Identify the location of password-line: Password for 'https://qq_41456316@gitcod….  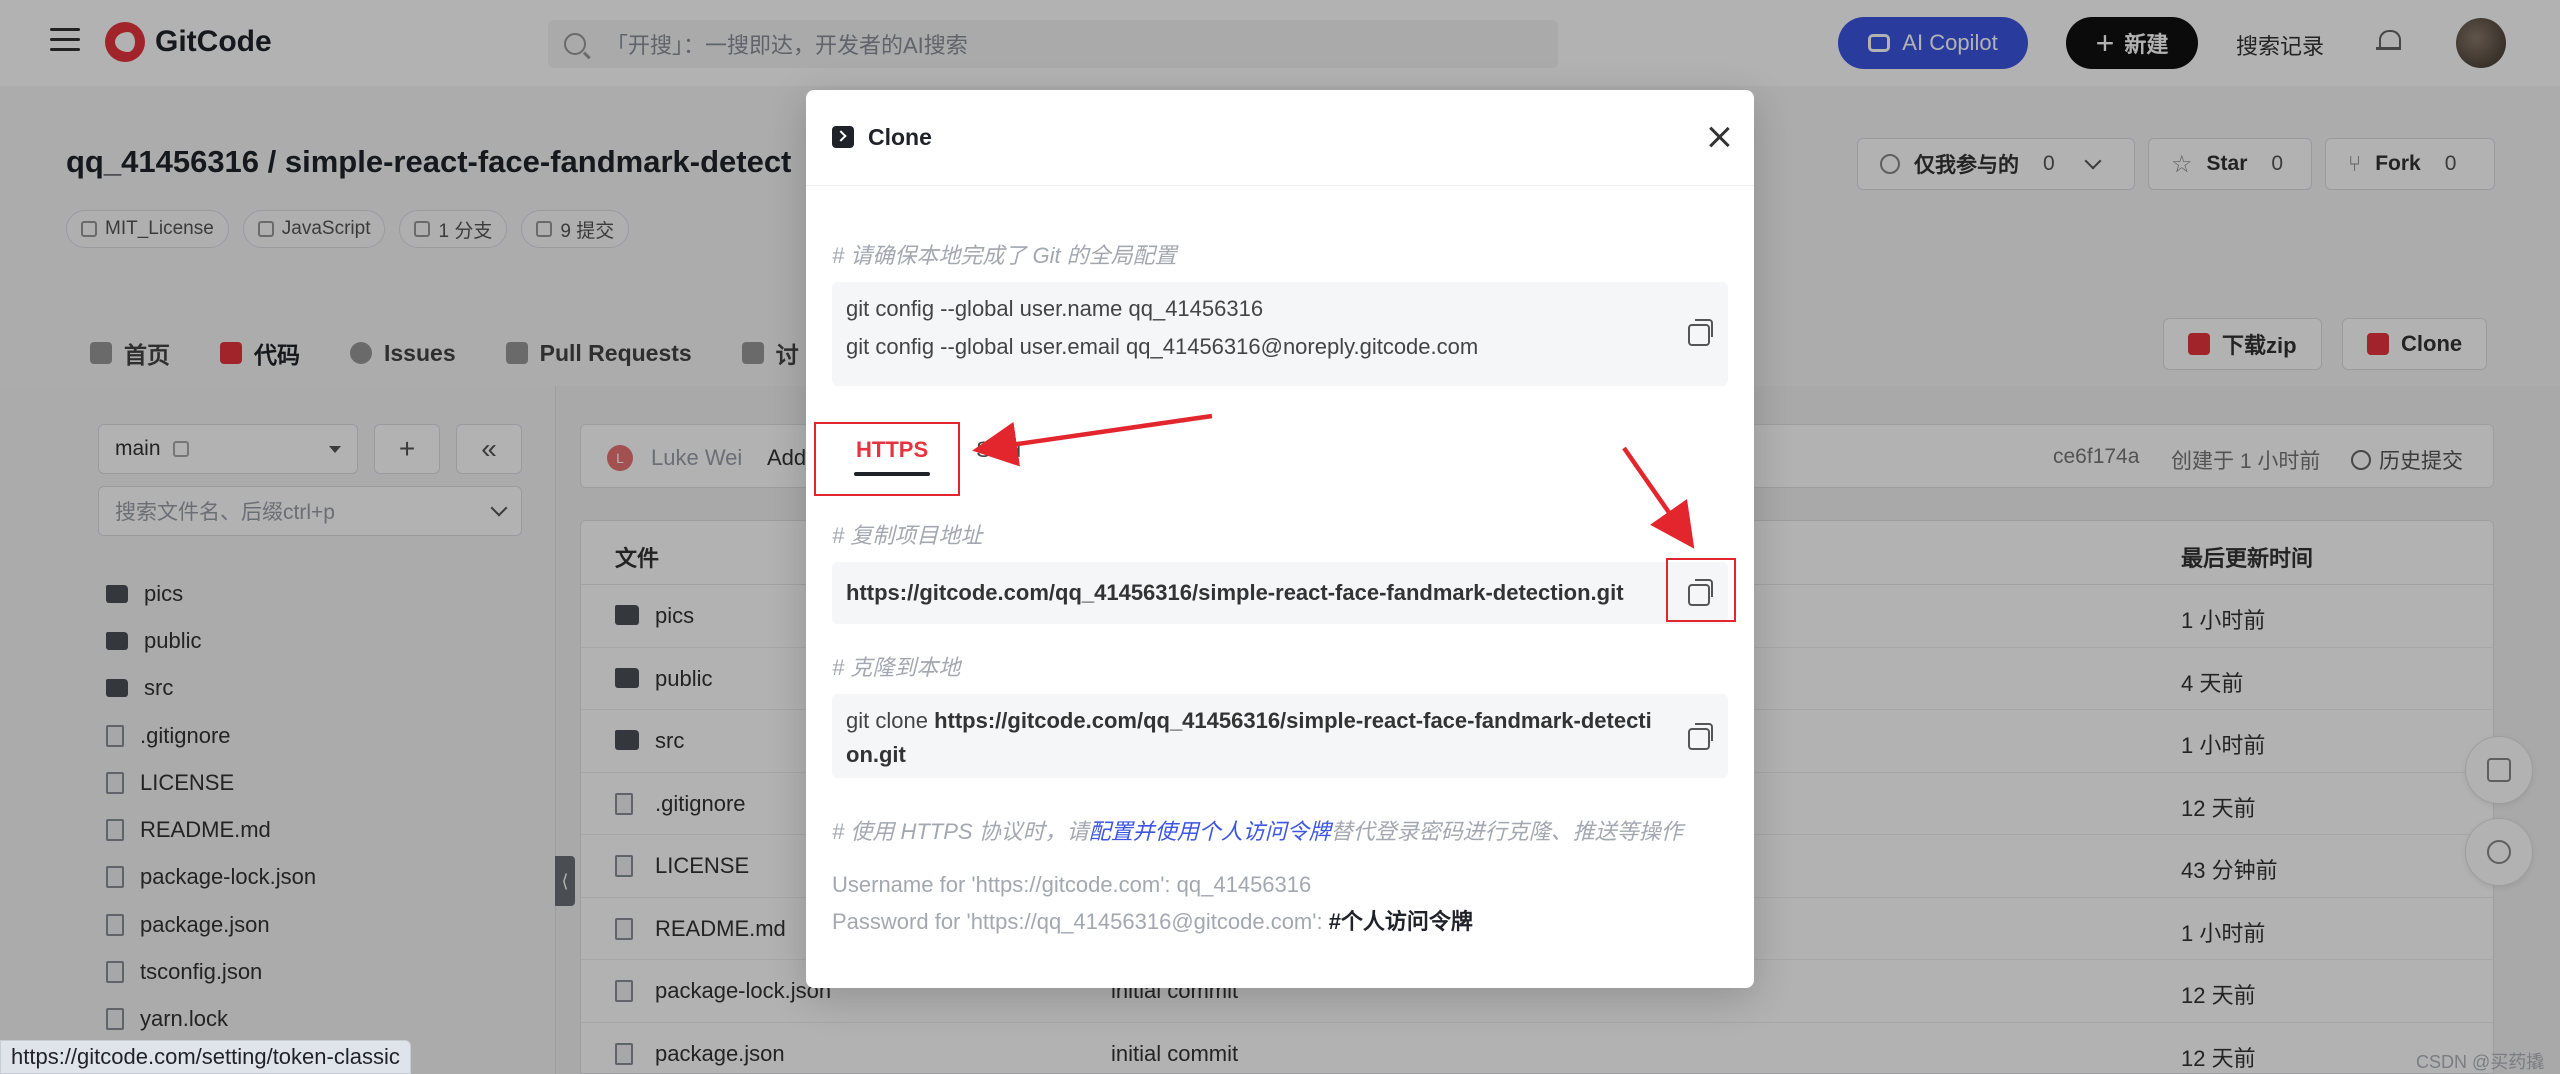
(1152, 920).